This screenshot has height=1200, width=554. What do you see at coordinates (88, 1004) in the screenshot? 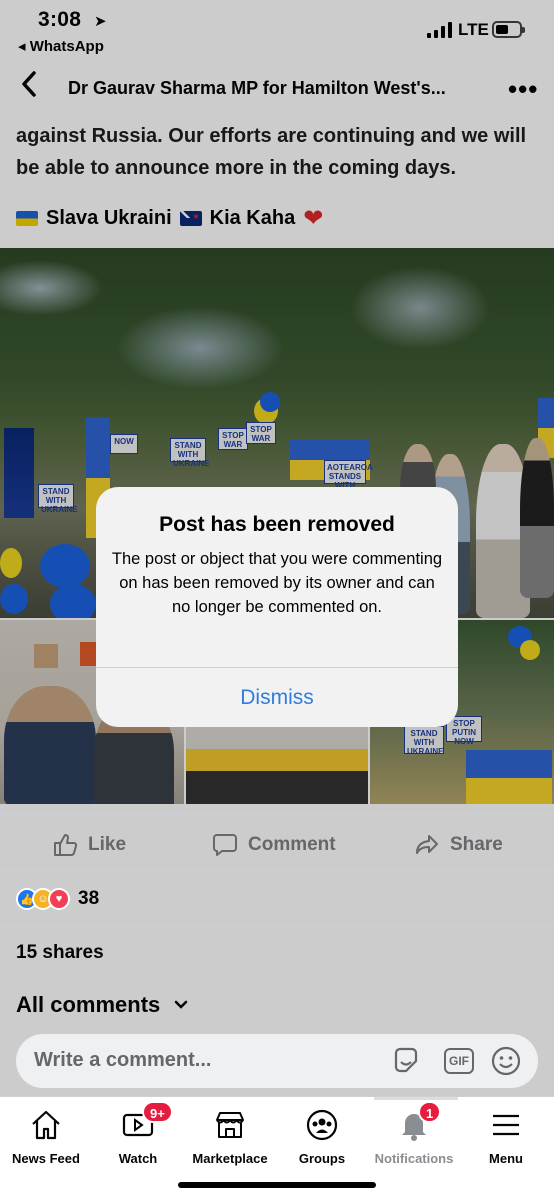
I see `comments-filter-label: All comments` at bounding box center [88, 1004].